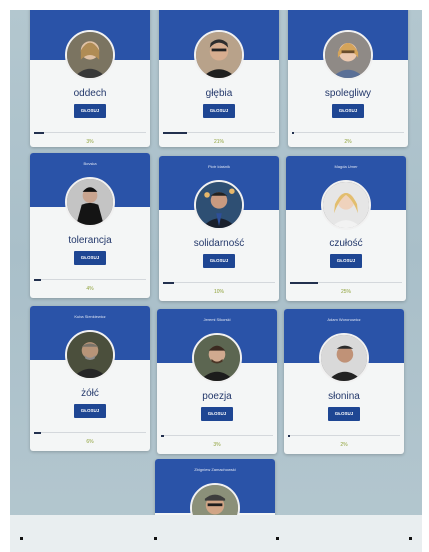 The image size is (429, 552). What do you see at coordinates (217, 319) in the screenshot?
I see `person-name: Jeremi Sikorski` at bounding box center [217, 319].